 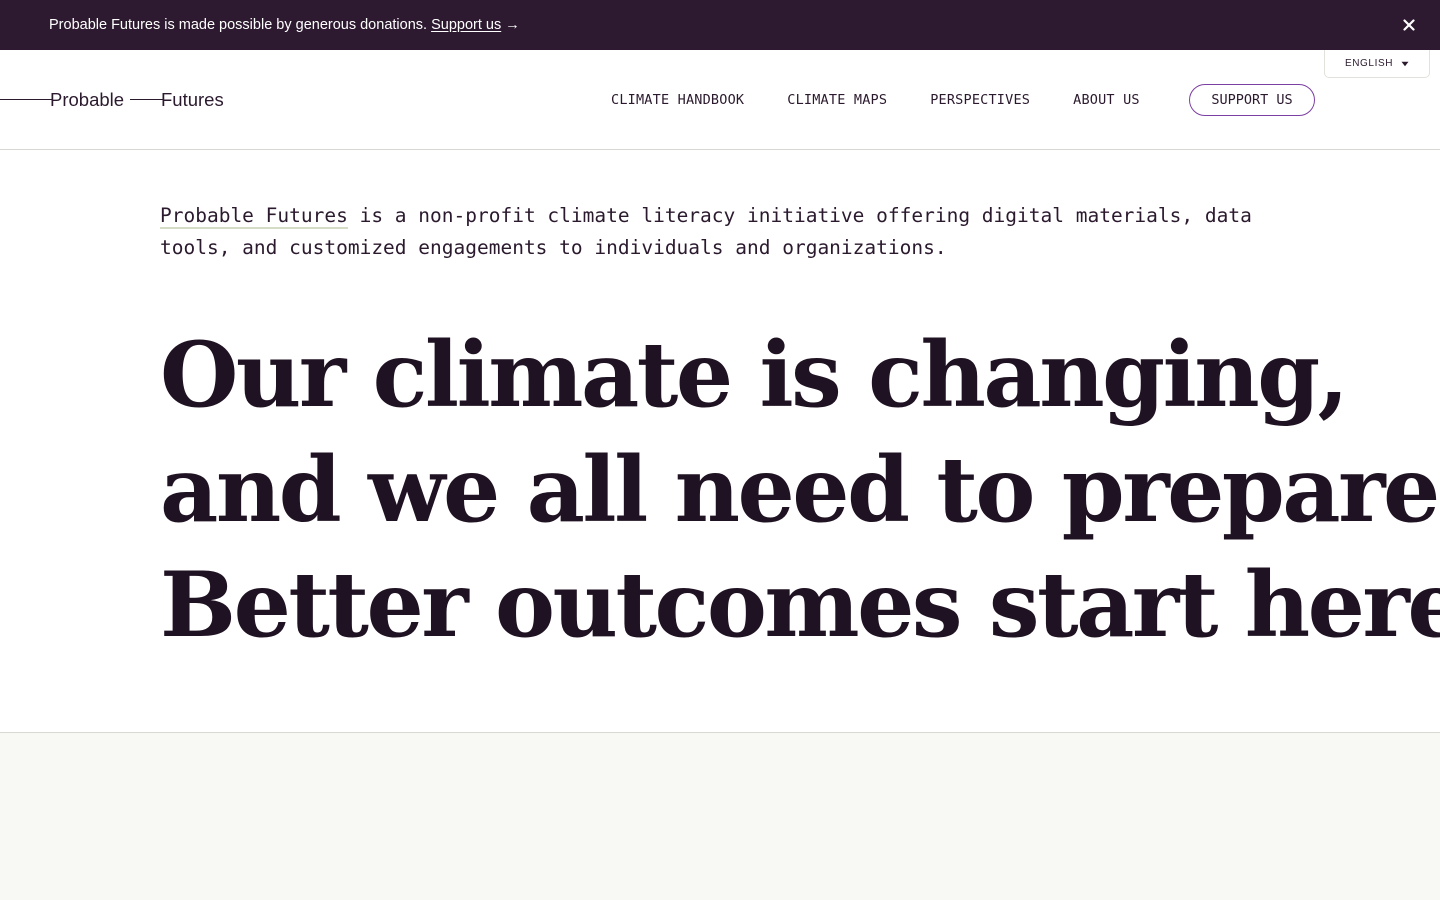 What do you see at coordinates (512, 25) in the screenshot?
I see `arrow-right-icon: →` at bounding box center [512, 25].